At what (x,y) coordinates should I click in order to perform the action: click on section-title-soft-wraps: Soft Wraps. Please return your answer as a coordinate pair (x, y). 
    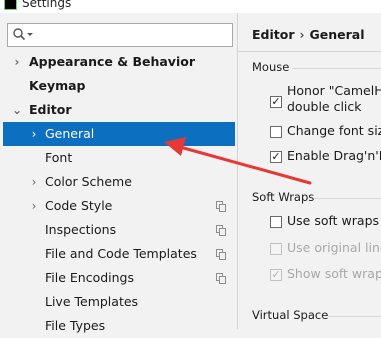
    Looking at the image, I should click on (283, 197).